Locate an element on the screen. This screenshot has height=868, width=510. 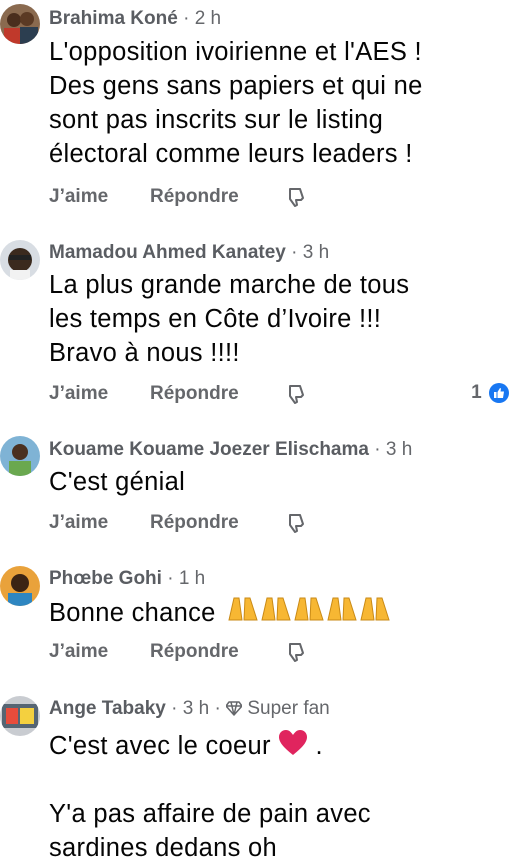
badge-label: Super fan is located at coordinates (288, 708).